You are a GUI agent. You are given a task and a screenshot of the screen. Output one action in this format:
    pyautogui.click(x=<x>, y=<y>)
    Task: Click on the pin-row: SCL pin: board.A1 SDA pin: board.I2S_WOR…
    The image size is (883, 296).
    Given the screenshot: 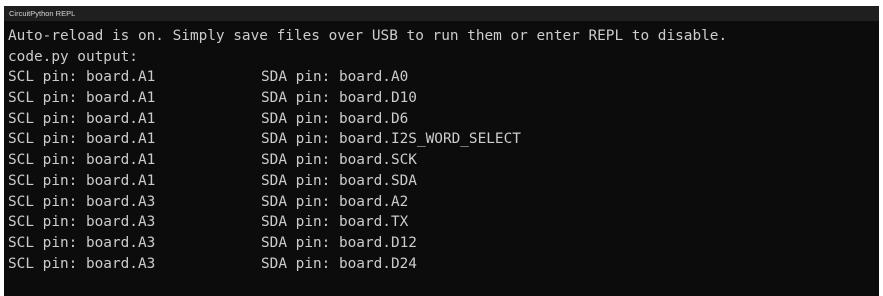 What is the action you would take?
    pyautogui.click(x=443, y=139)
    